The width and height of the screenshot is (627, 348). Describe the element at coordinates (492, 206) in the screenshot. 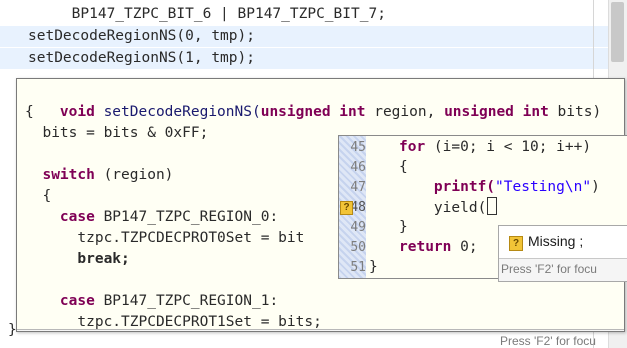

I see `text-cursor` at that location.